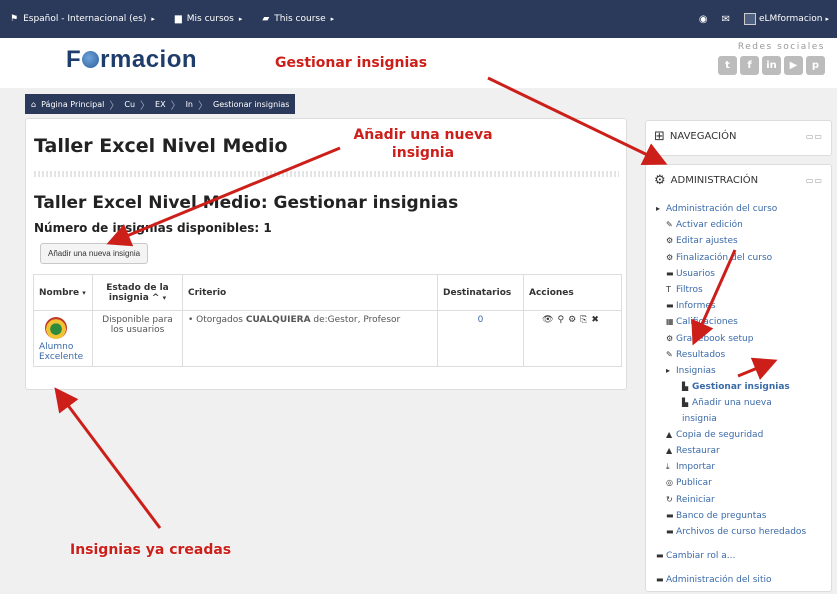  What do you see at coordinates (736, 209) in the screenshot?
I see `admin-item-course-admin: ▸ Administración del curso` at bounding box center [736, 209].